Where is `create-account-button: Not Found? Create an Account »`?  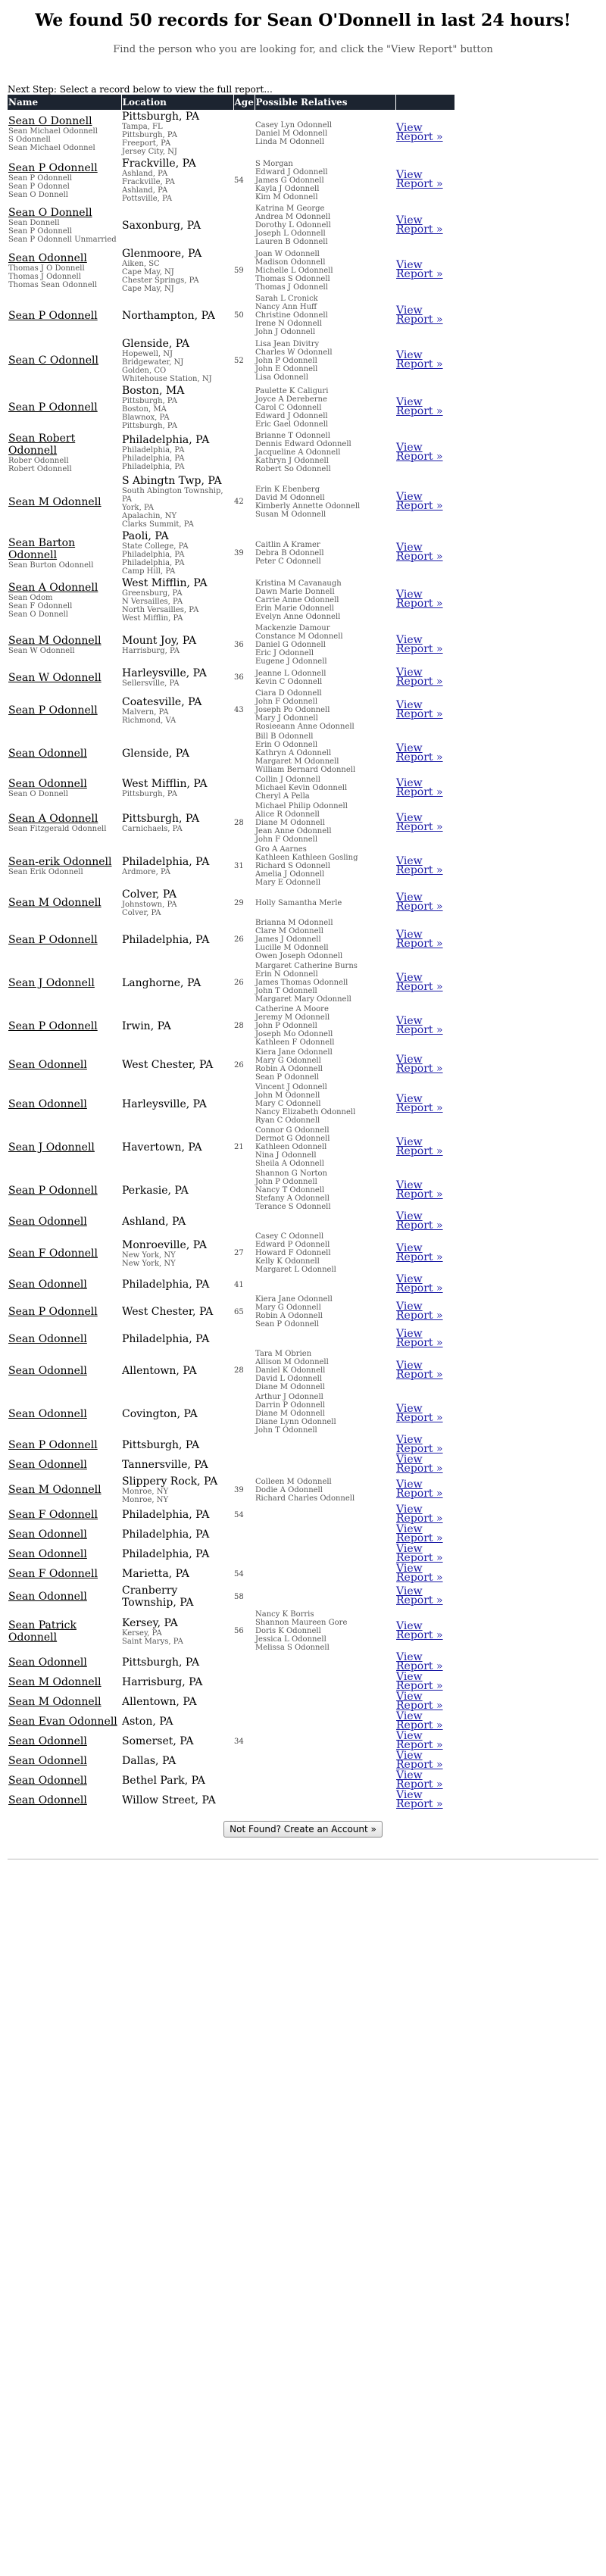
create-account-button: Not Found? Create an Account » is located at coordinates (303, 1830).